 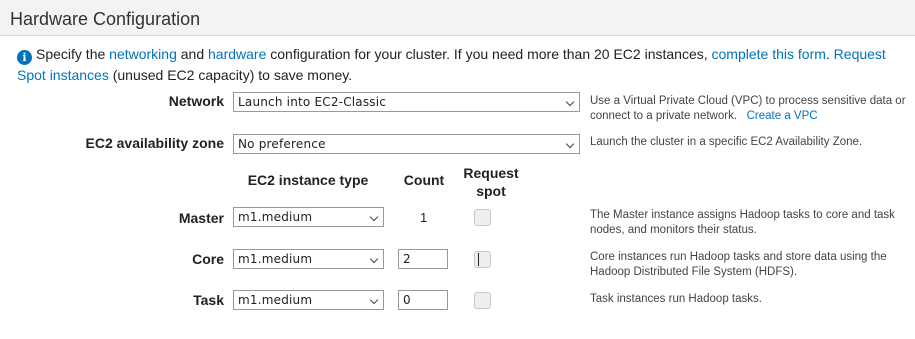 What do you see at coordinates (208, 300) in the screenshot?
I see `task-label: Task` at bounding box center [208, 300].